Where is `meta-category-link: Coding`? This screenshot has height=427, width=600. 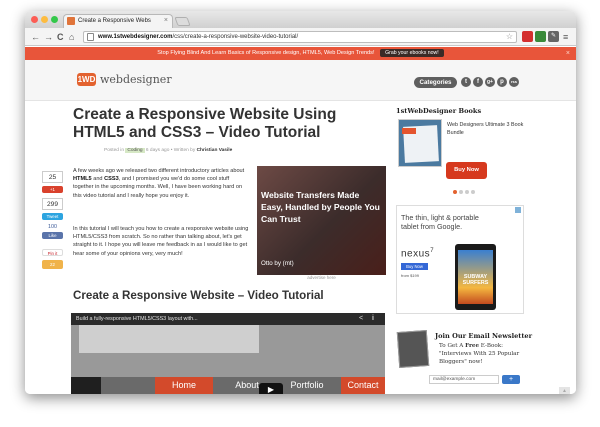 meta-category-link: Coding is located at coordinates (135, 150).